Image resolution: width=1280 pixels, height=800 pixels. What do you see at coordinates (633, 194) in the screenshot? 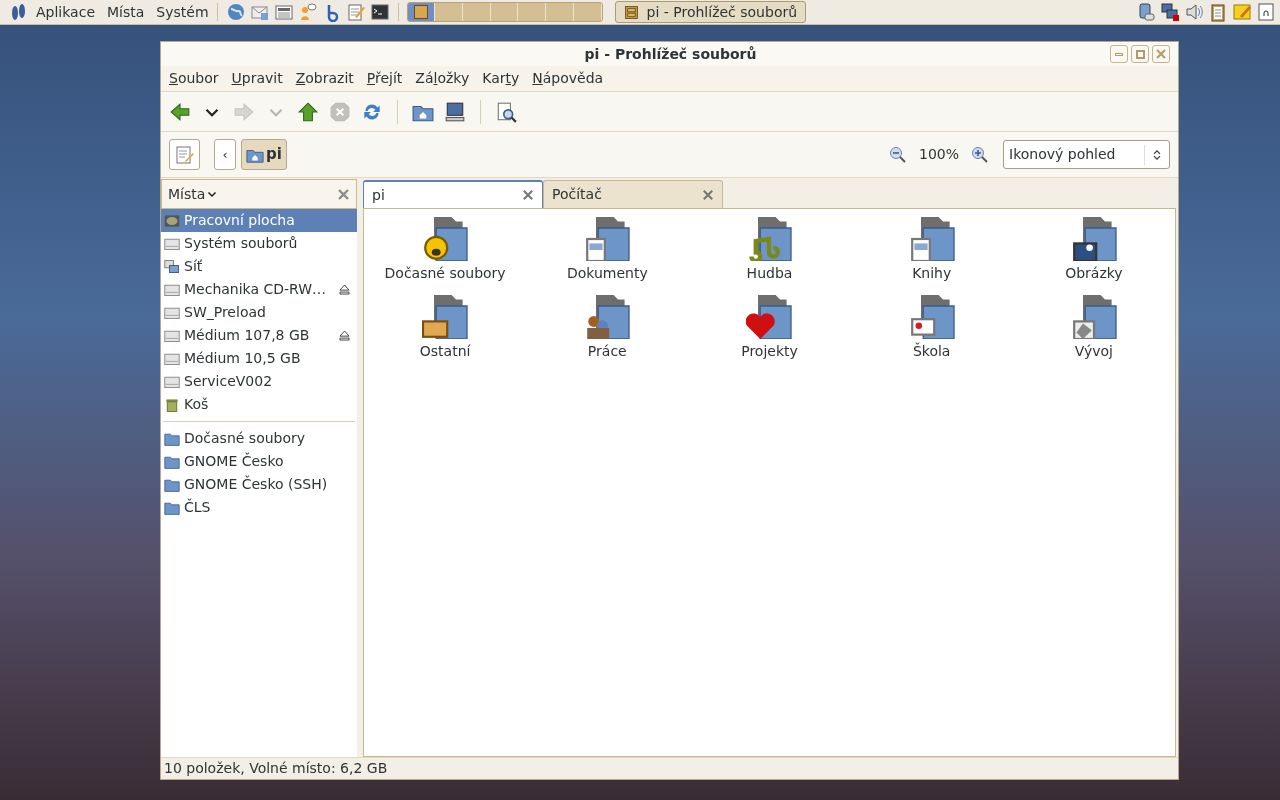
I see `tab: Počítač` at bounding box center [633, 194].